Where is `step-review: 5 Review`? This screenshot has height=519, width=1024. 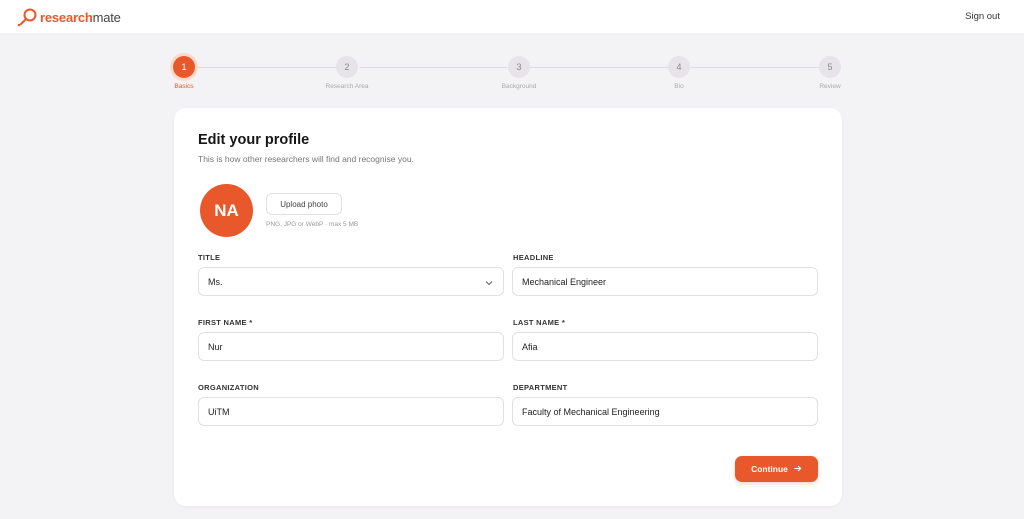
step-review: 5 Review is located at coordinates (830, 73).